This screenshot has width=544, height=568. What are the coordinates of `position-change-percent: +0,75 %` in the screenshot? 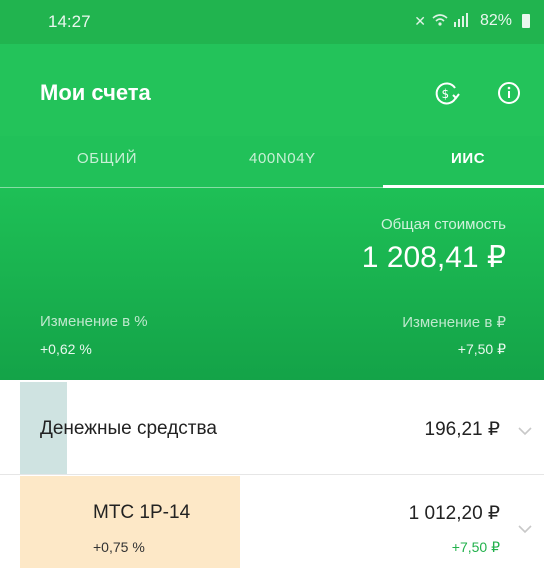 It's located at (119, 547).